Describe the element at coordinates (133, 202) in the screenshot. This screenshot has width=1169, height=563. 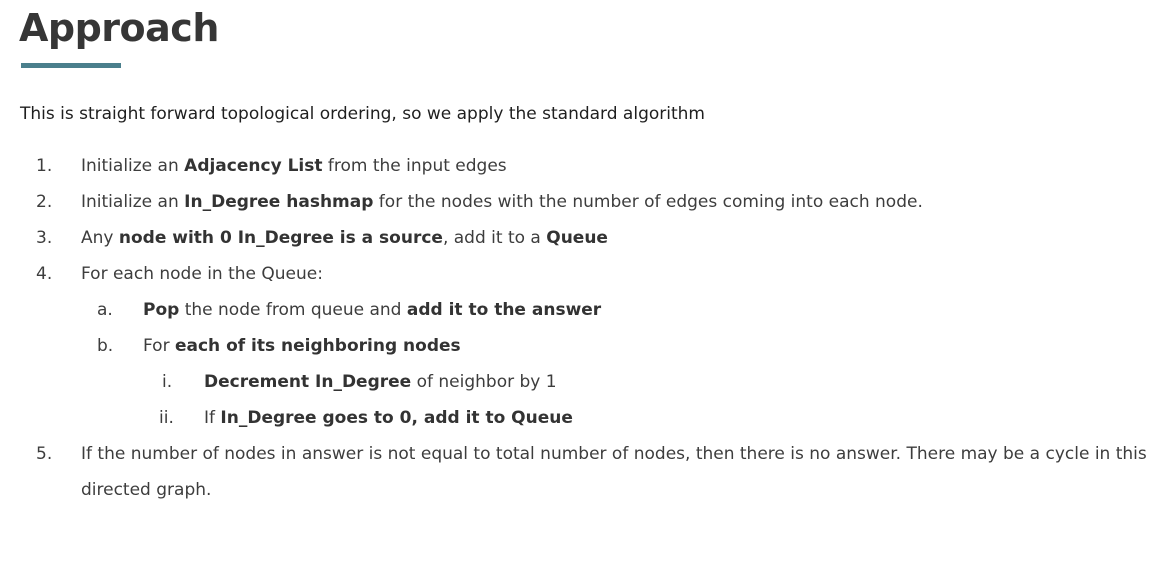
I see `step-2-text-a: Initialize an` at that location.